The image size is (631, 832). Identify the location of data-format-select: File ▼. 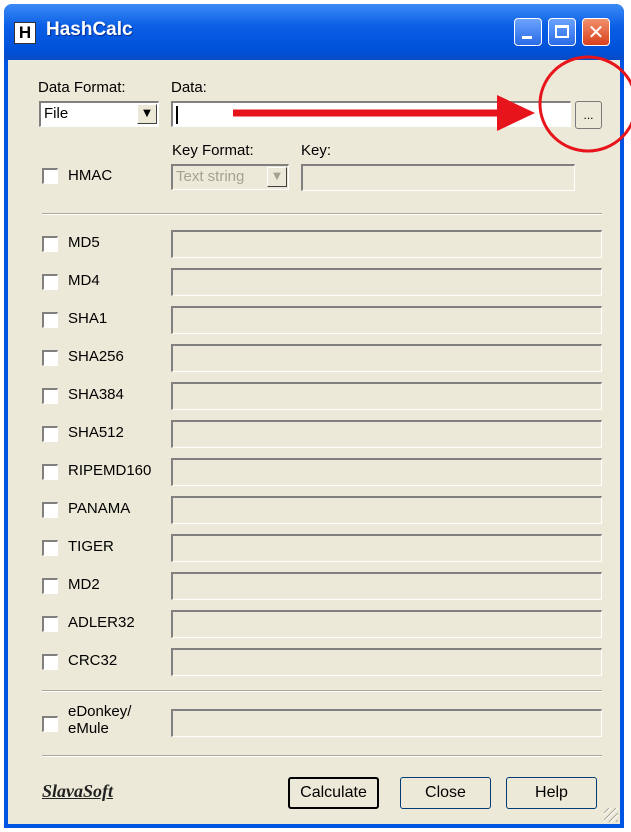
(99, 114).